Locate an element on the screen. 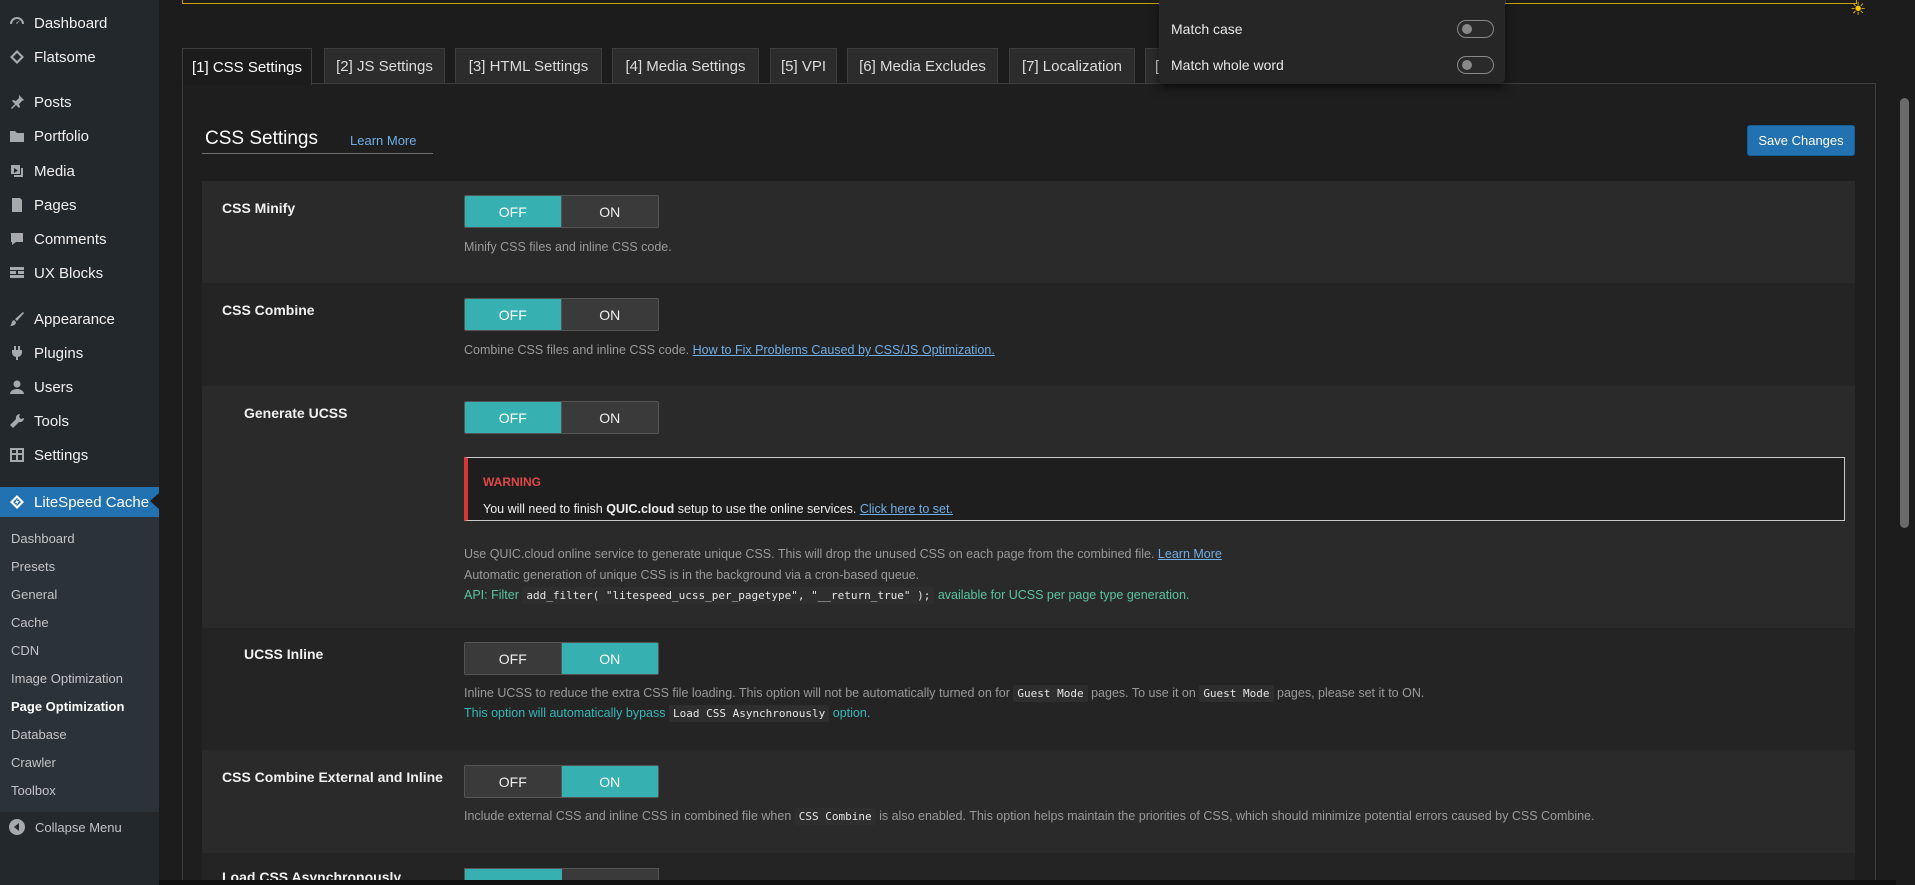 The height and width of the screenshot is (885, 1915). sidebar-item-tools: Tools is located at coordinates (79, 421).